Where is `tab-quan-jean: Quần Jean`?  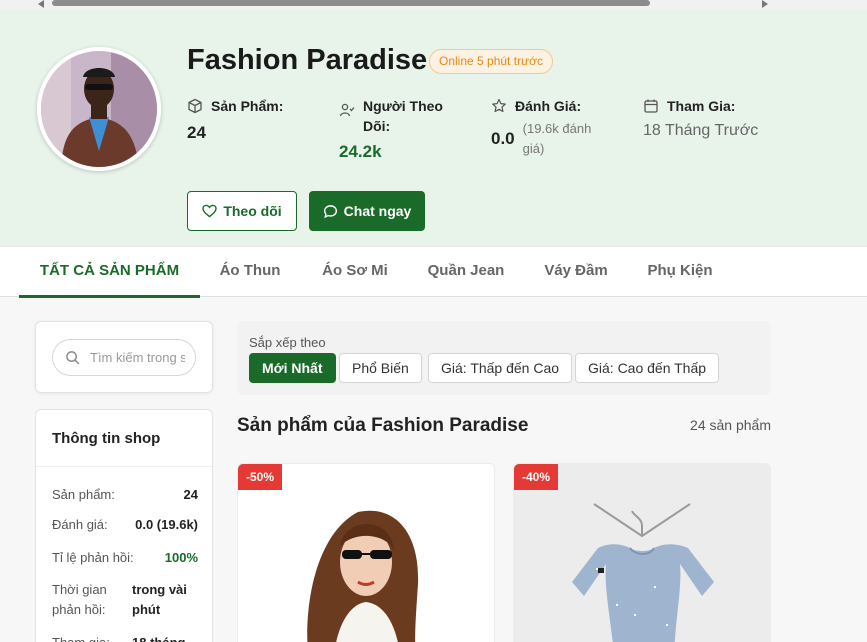
tab-quan-jean: Quần Jean is located at coordinates (466, 272).